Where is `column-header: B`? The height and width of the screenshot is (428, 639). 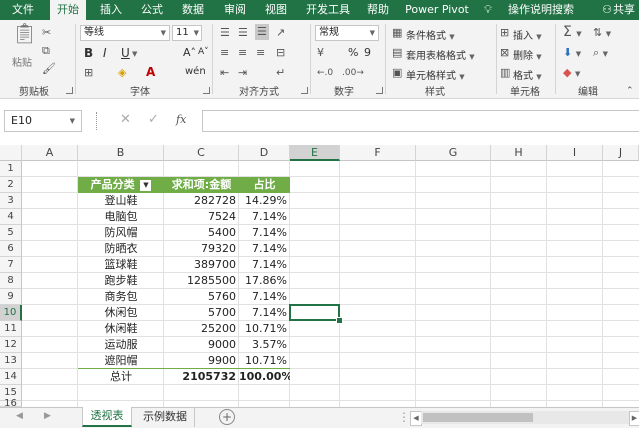
column-header: B is located at coordinates (121, 153).